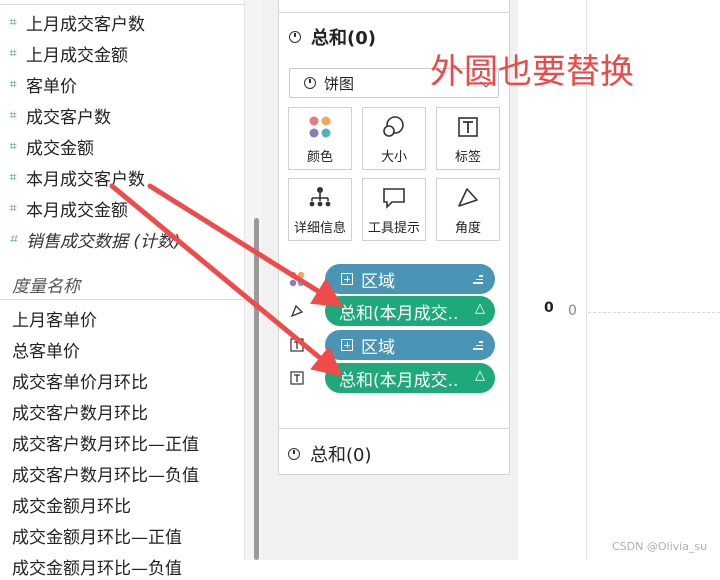 The width and height of the screenshot is (720, 580). Describe the element at coordinates (80, 380) in the screenshot. I see `measure-name-item: 成交客单价月环比` at that location.